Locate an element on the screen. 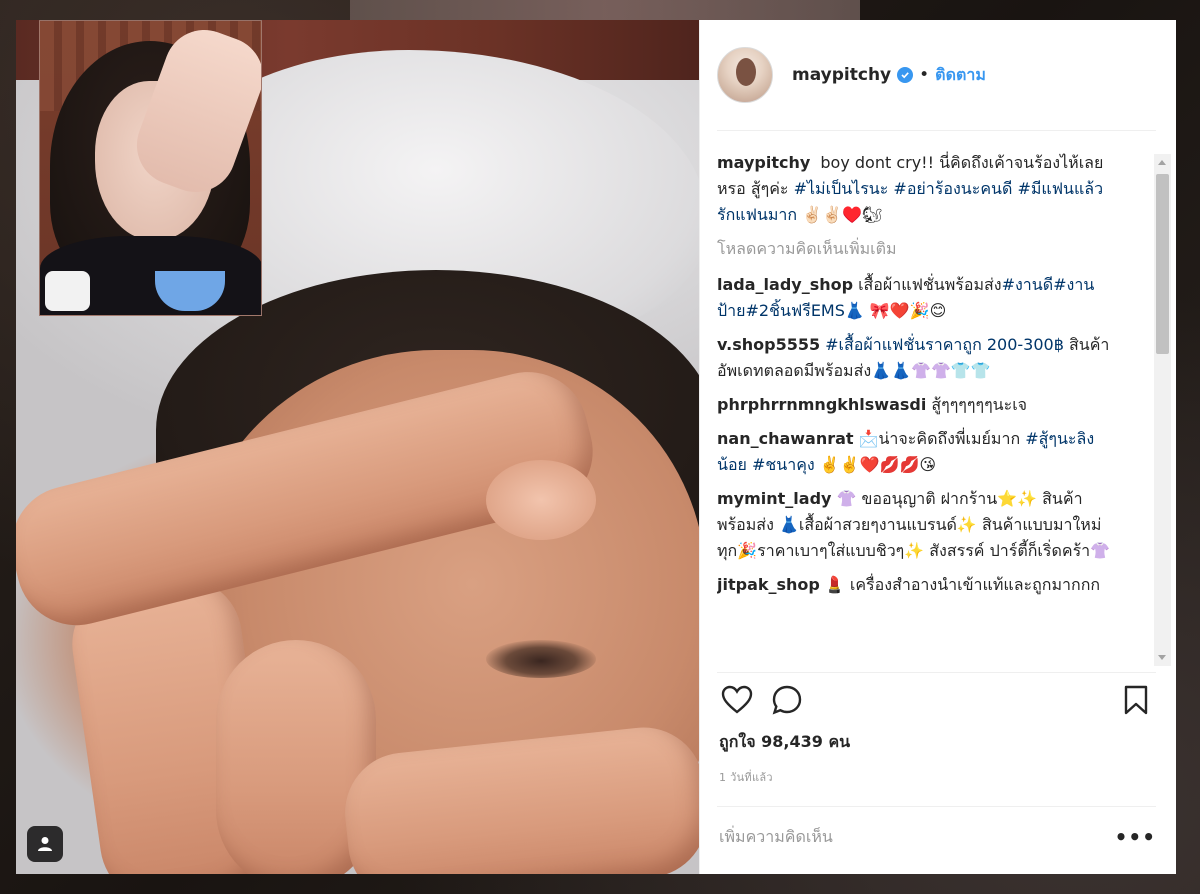 The image size is (1200, 894). add-comment-row: เพิ่มความคิดเห็น ••• is located at coordinates (937, 837).